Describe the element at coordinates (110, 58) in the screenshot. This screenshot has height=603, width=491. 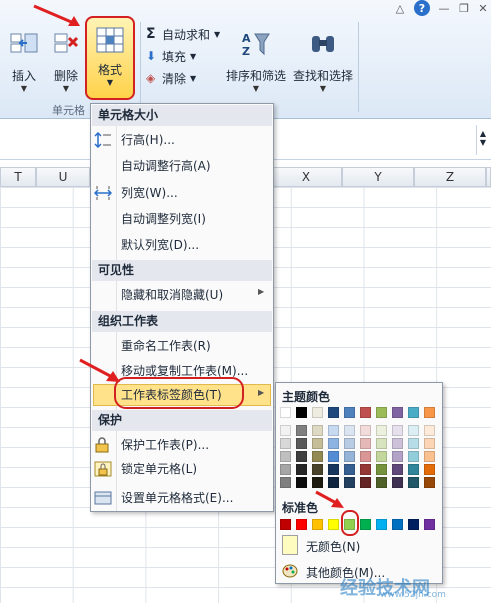
I see `format-button: 格式 ▼` at that location.